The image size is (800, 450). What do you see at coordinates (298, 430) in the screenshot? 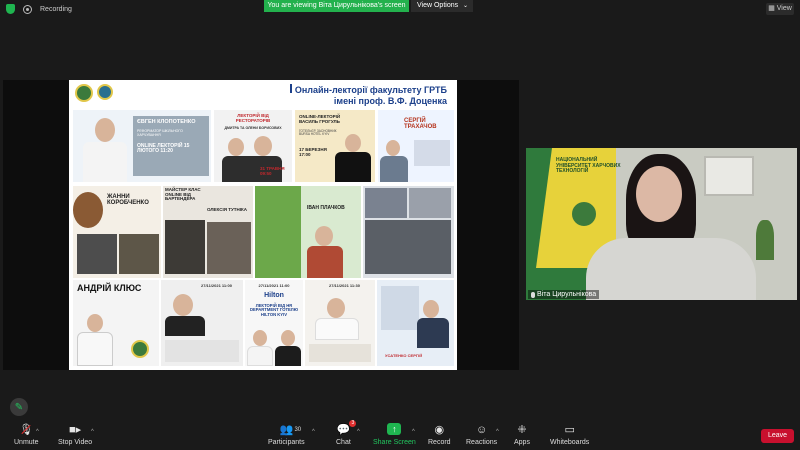
I see `participants-count: 30` at bounding box center [298, 430].